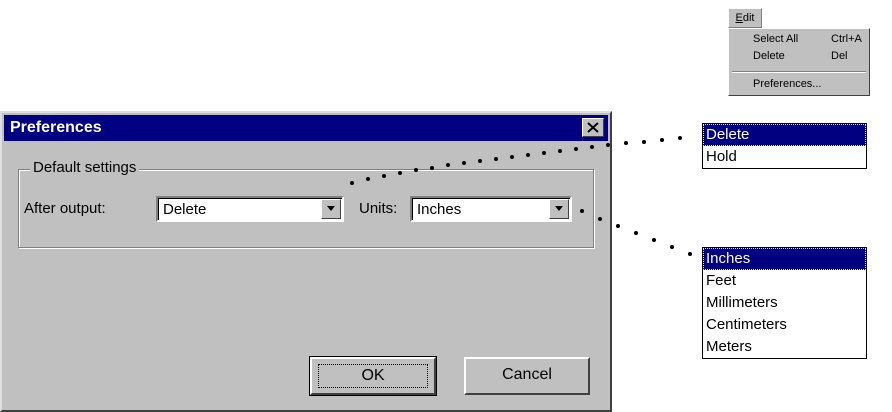 The image size is (892, 412). I want to click on units-connector, so click(636, 232).